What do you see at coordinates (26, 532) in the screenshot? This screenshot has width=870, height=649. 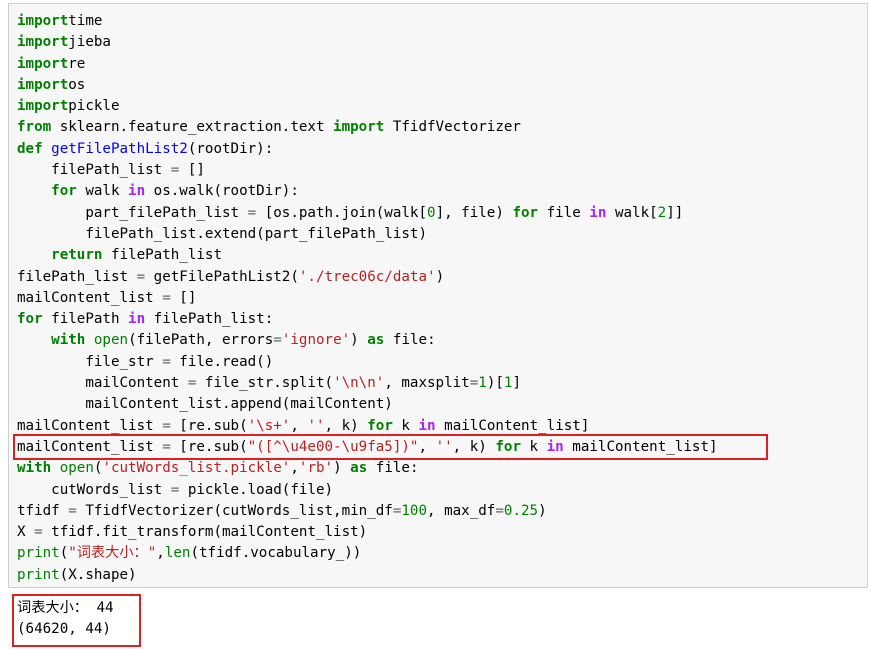 I see `code-token: X` at bounding box center [26, 532].